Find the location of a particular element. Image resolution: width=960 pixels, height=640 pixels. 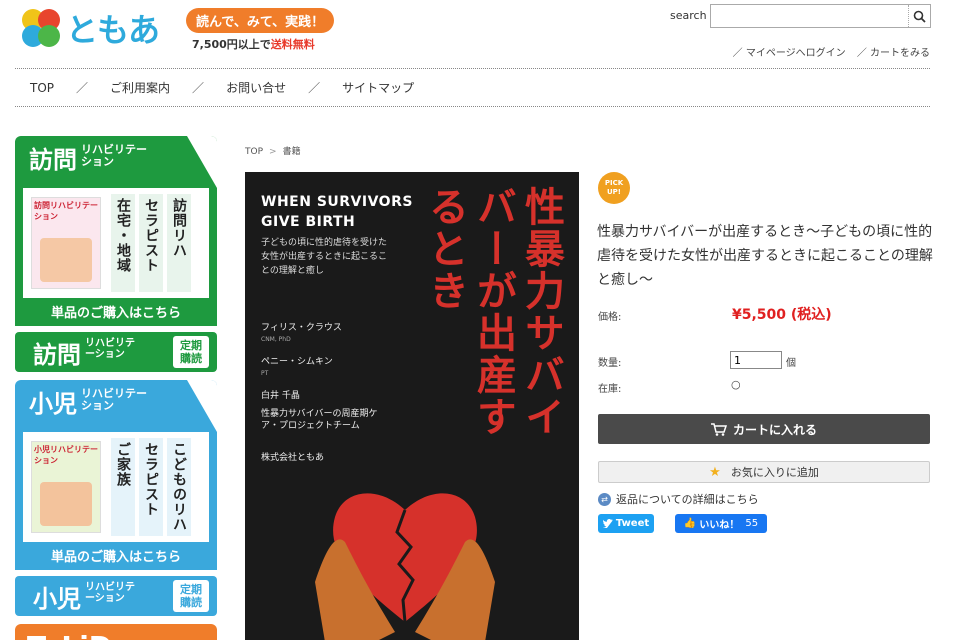

banner-column-3: 在宅・地域 is located at coordinates (123, 243).